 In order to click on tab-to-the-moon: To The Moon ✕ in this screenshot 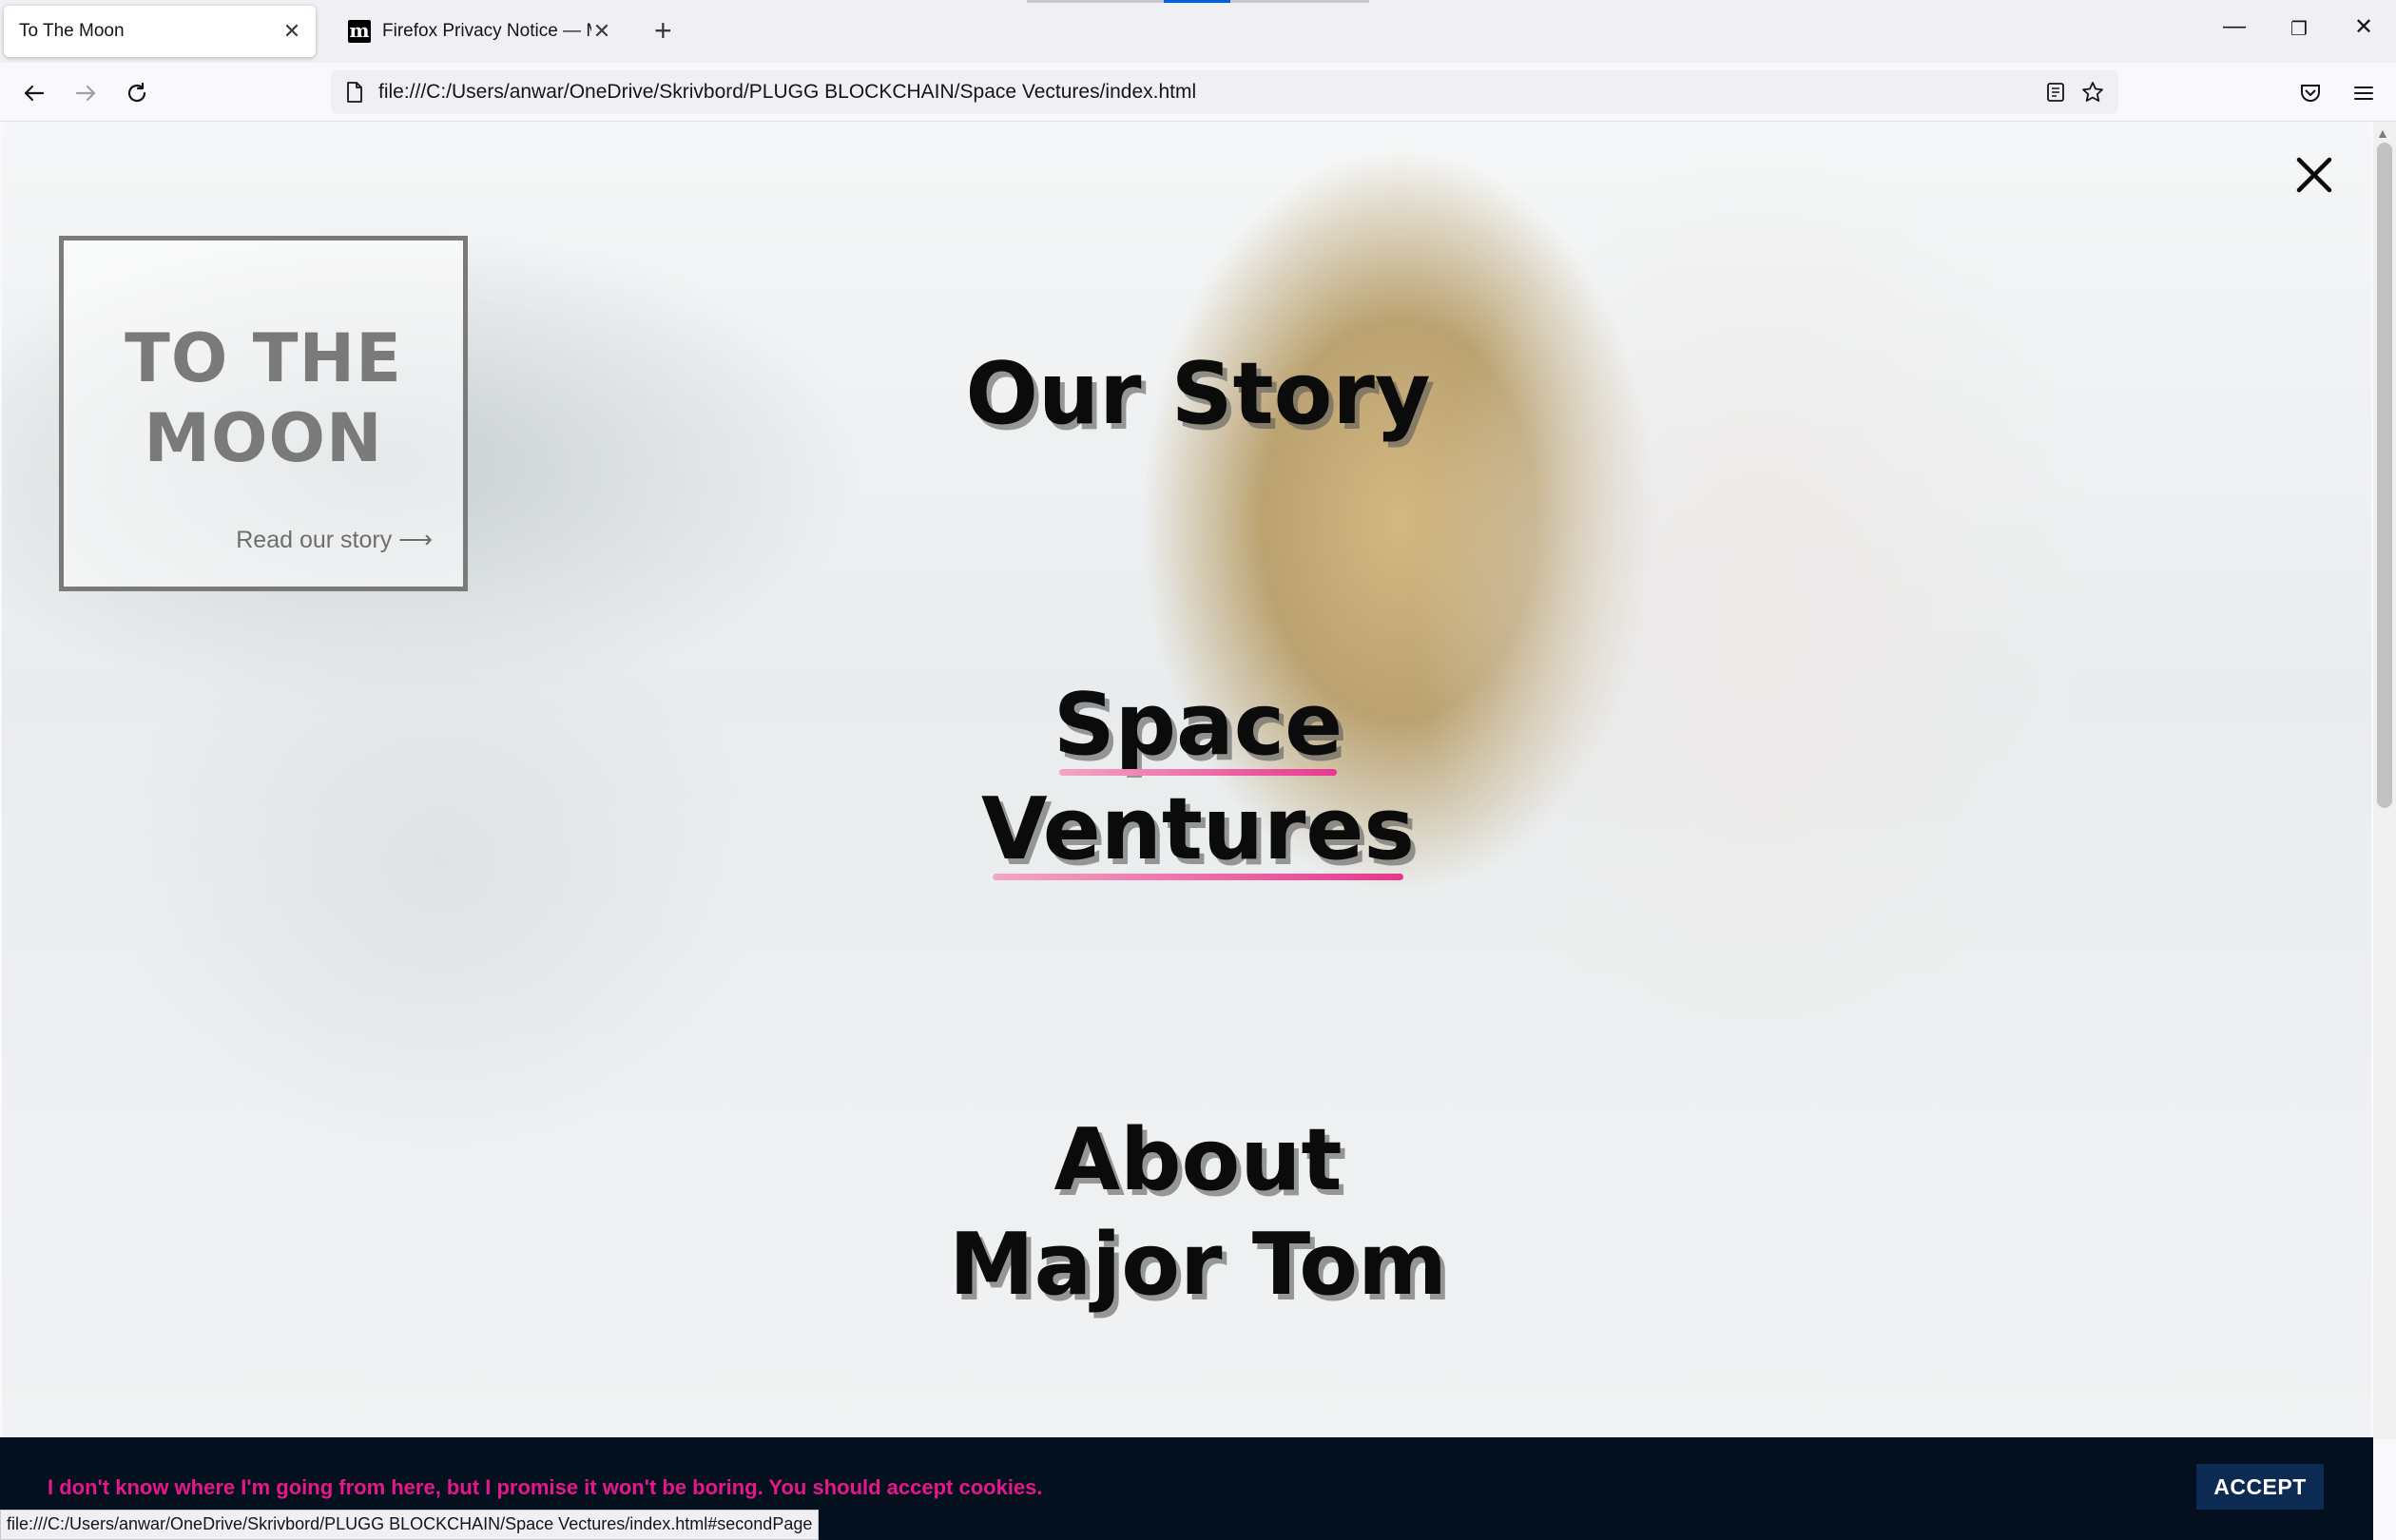, I will do `click(160, 32)`.